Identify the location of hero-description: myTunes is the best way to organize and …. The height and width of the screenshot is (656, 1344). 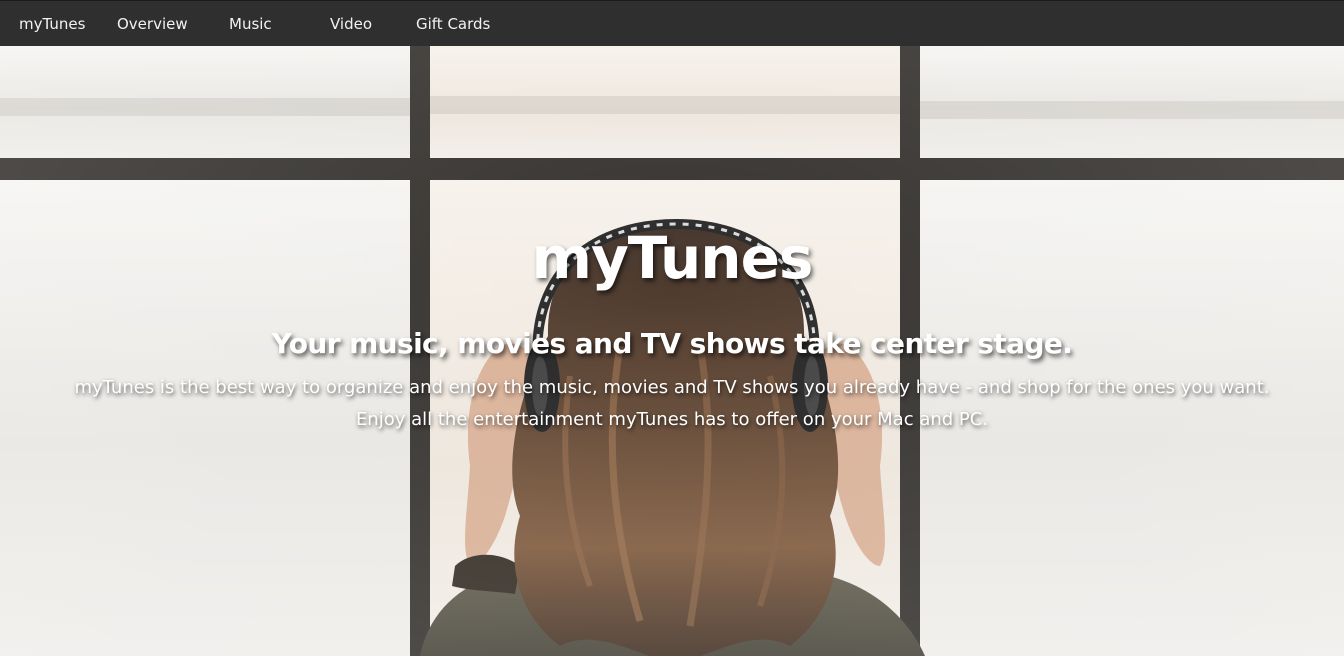
(672, 404).